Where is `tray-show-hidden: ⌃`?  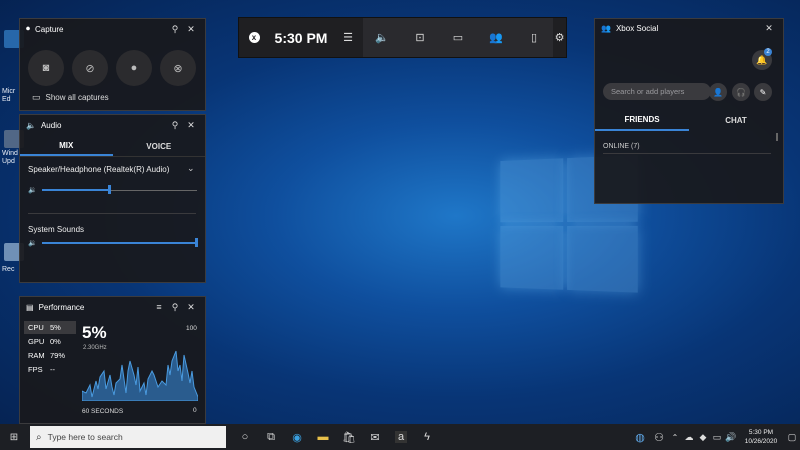
tray-show-hidden: ⌃ is located at coordinates (675, 437).